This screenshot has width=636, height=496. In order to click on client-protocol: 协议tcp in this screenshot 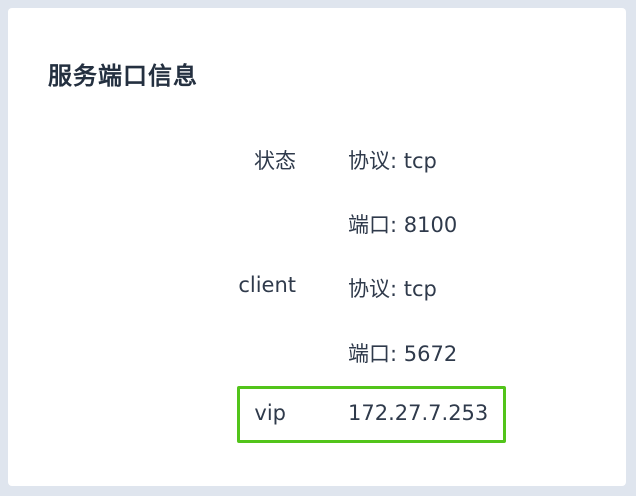, I will do `click(392, 288)`.